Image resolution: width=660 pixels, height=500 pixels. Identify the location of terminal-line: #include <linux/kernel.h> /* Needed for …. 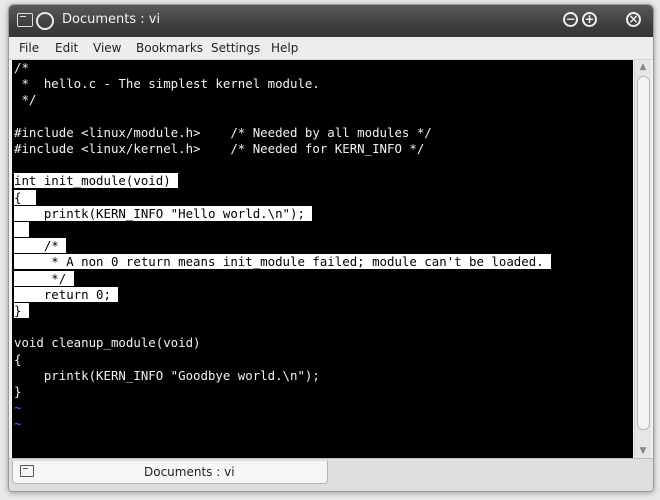
(219, 149).